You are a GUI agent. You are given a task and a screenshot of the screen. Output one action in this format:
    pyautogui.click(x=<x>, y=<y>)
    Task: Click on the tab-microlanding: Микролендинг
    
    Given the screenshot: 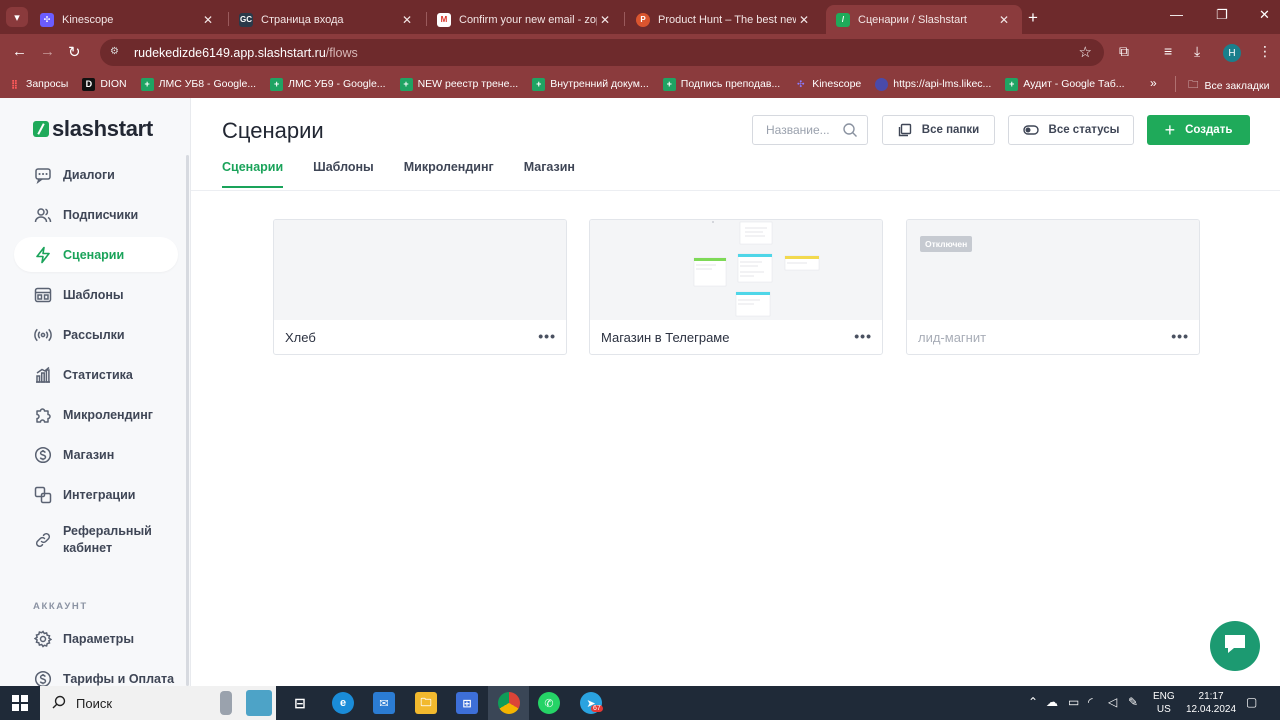 What is the action you would take?
    pyautogui.click(x=449, y=174)
    